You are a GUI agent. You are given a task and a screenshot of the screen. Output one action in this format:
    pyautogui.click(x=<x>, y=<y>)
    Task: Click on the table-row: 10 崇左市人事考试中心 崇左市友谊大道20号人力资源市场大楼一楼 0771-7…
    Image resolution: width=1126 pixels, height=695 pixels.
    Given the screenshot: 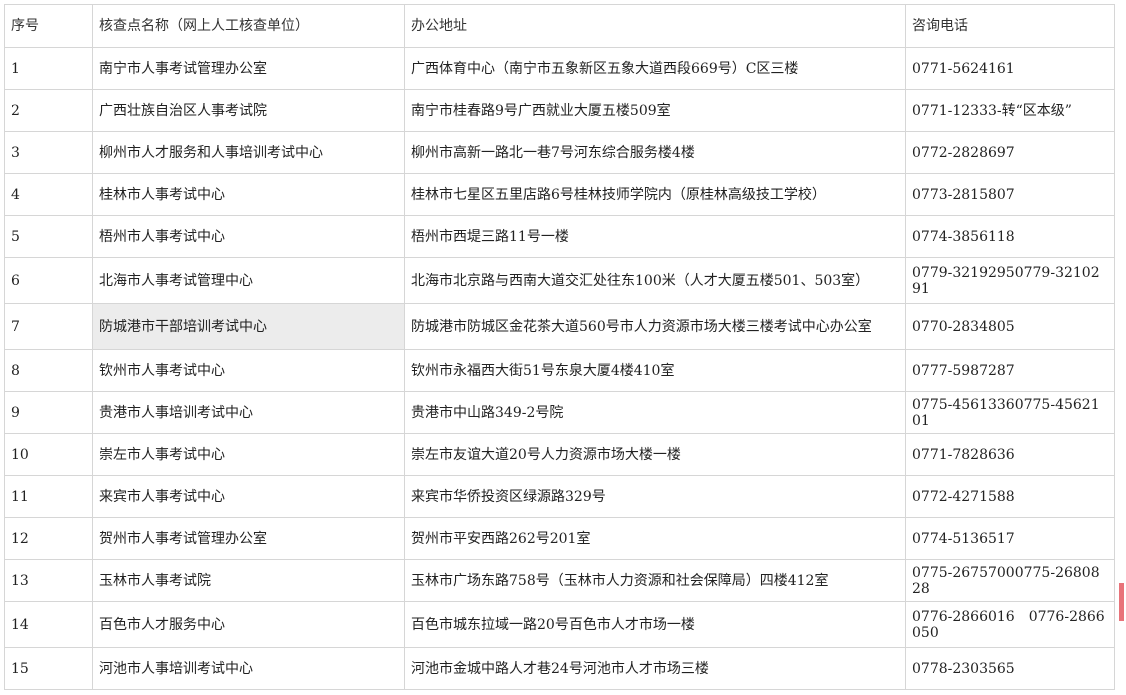 What is the action you would take?
    pyautogui.click(x=559, y=454)
    